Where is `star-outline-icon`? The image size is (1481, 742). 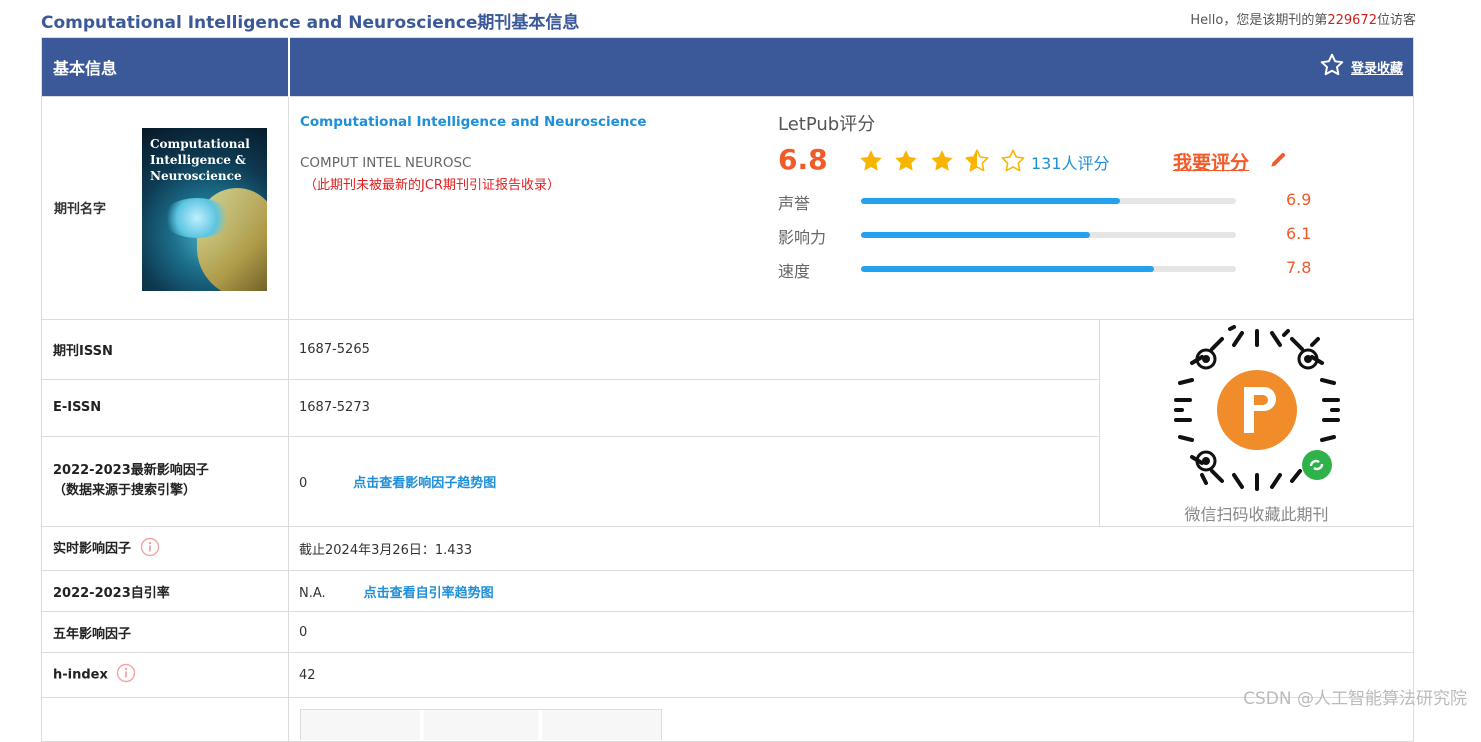 star-outline-icon is located at coordinates (1332, 67).